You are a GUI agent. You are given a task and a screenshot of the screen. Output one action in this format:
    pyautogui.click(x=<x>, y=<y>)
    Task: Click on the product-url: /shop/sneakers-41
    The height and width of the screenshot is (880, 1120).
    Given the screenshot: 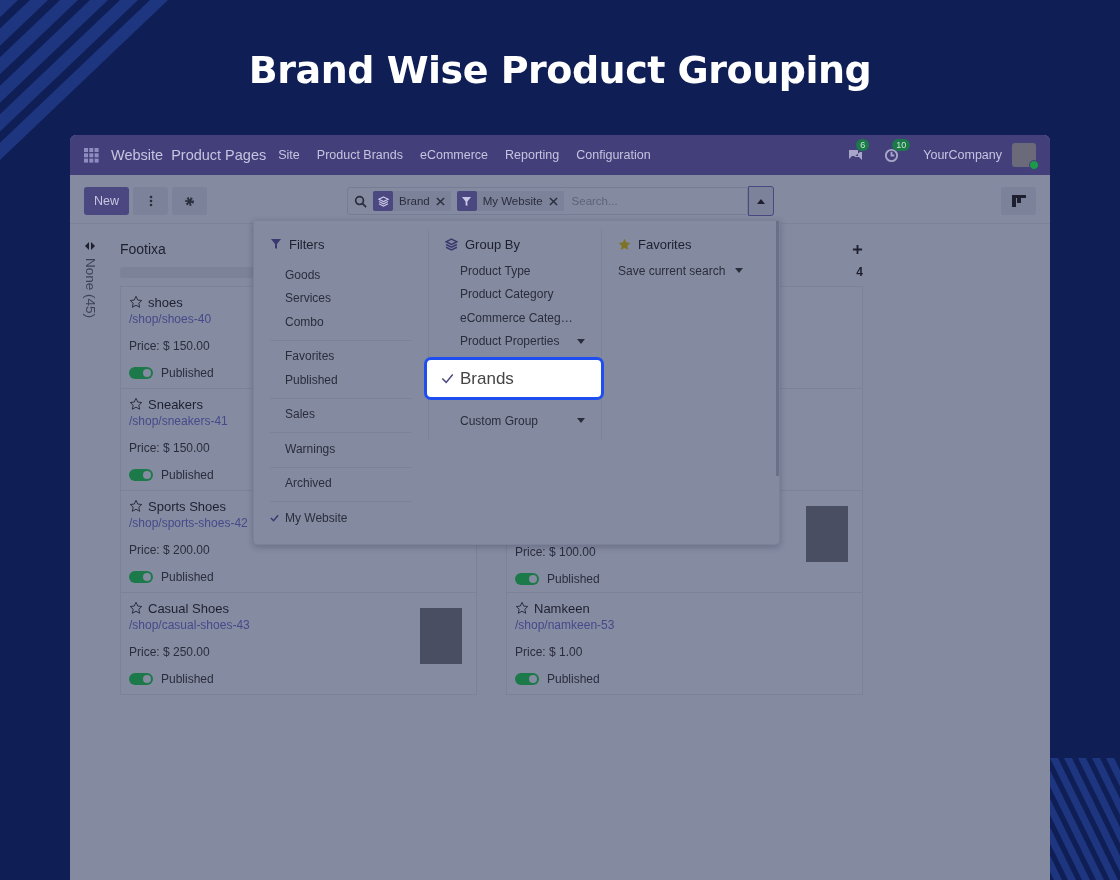 What is the action you would take?
    pyautogui.click(x=178, y=421)
    